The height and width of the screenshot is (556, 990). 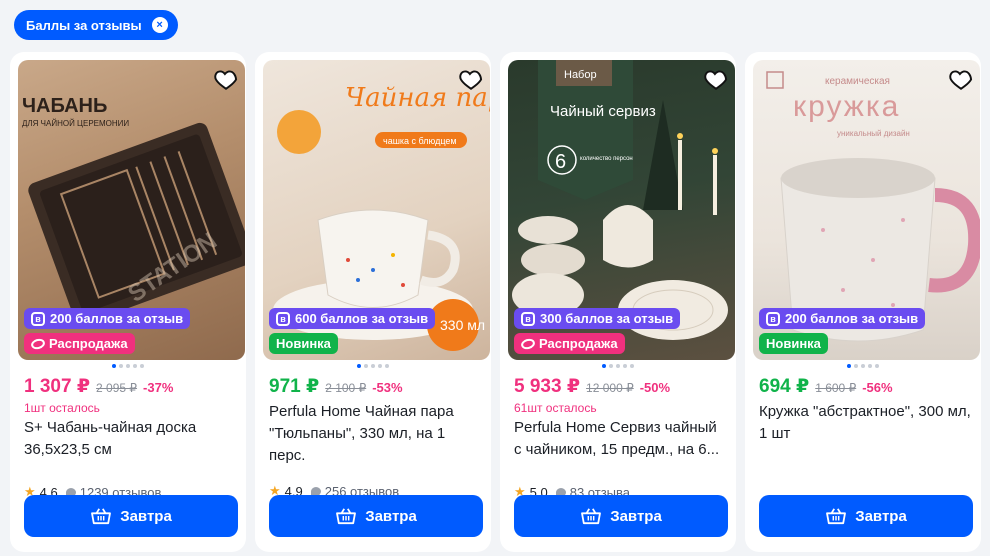 What do you see at coordinates (420, 141) in the screenshot?
I see `image-subcaption: чашка с блюдцем` at bounding box center [420, 141].